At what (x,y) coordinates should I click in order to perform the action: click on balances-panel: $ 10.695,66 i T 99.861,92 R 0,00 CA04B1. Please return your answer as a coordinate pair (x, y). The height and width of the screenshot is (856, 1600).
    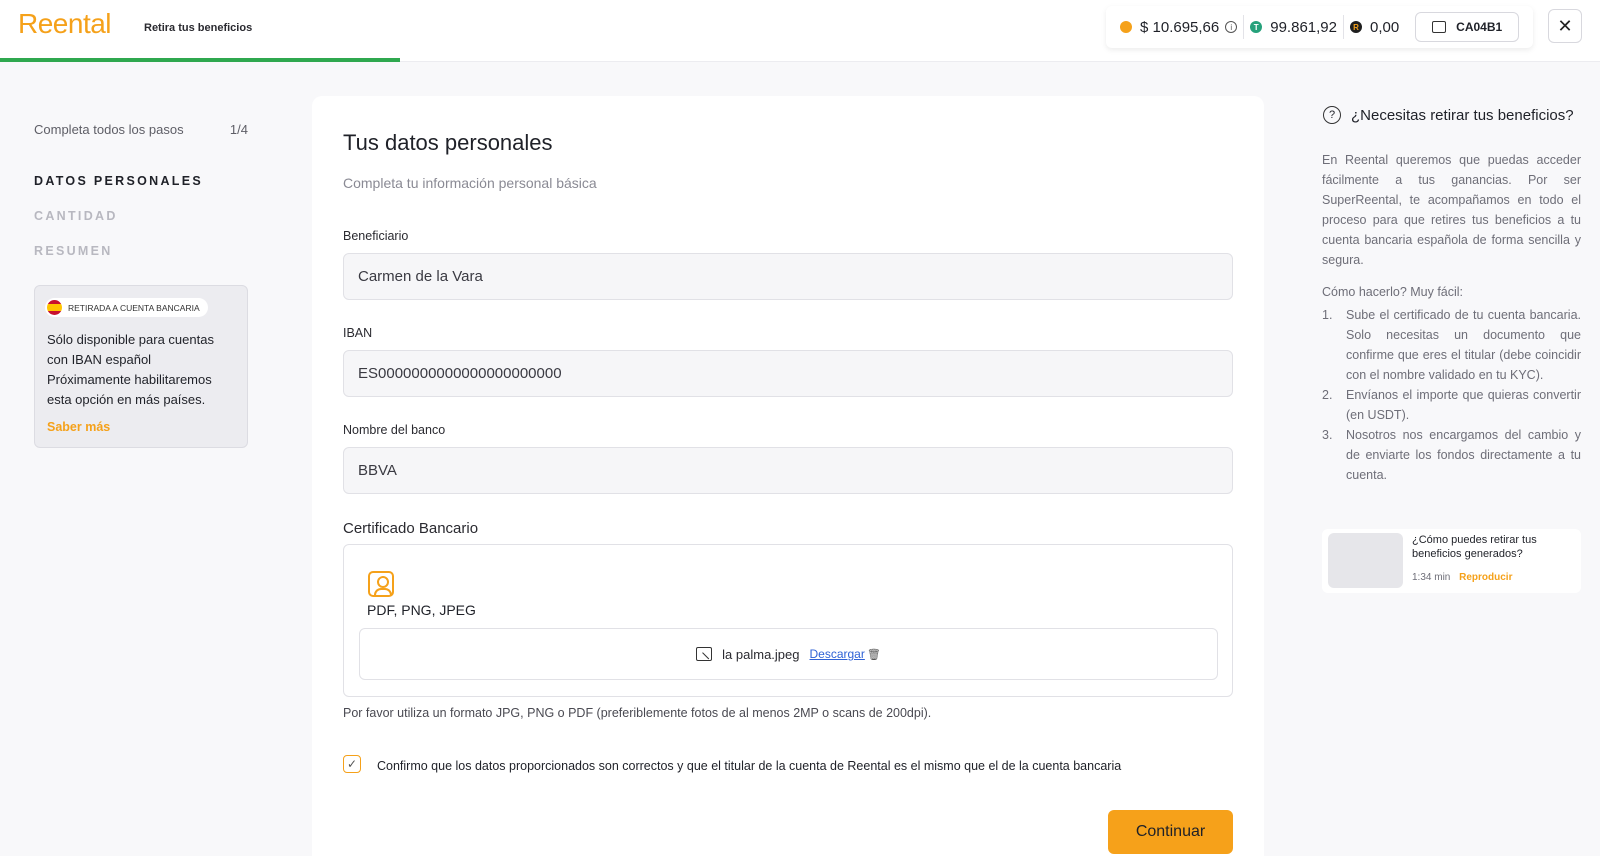
    Looking at the image, I should click on (1319, 27).